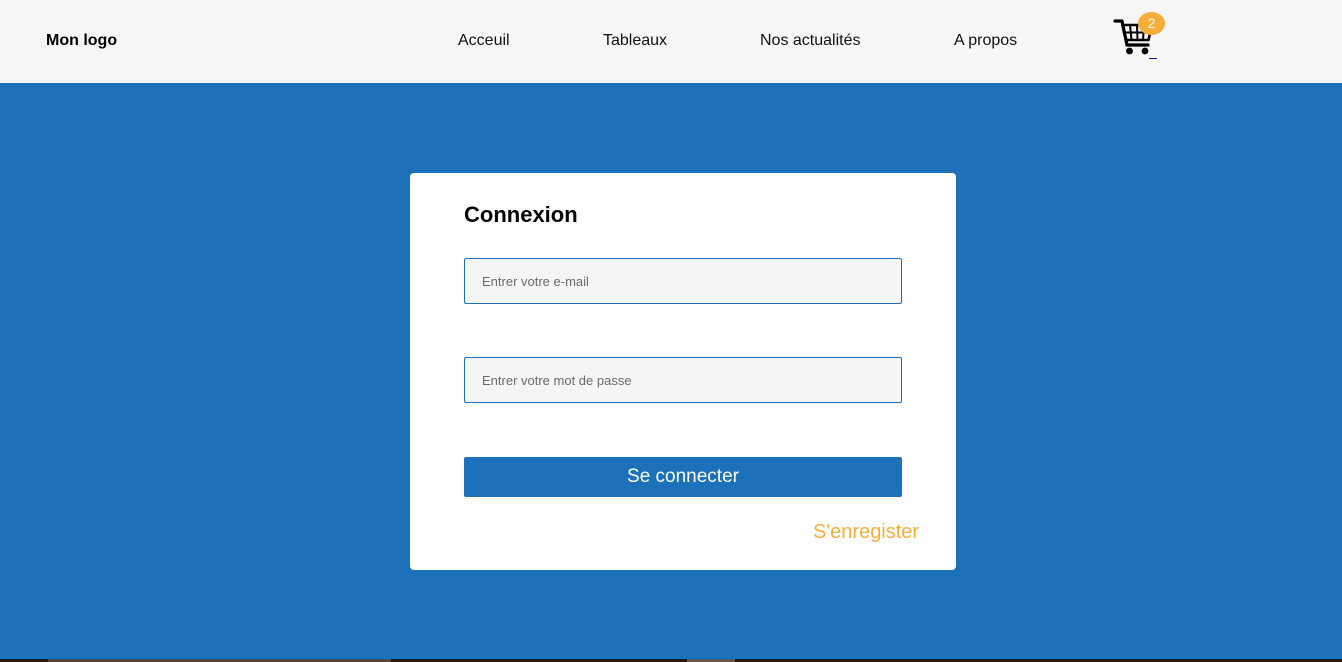  What do you see at coordinates (1153, 58) in the screenshot?
I see `cart-link-underline` at bounding box center [1153, 58].